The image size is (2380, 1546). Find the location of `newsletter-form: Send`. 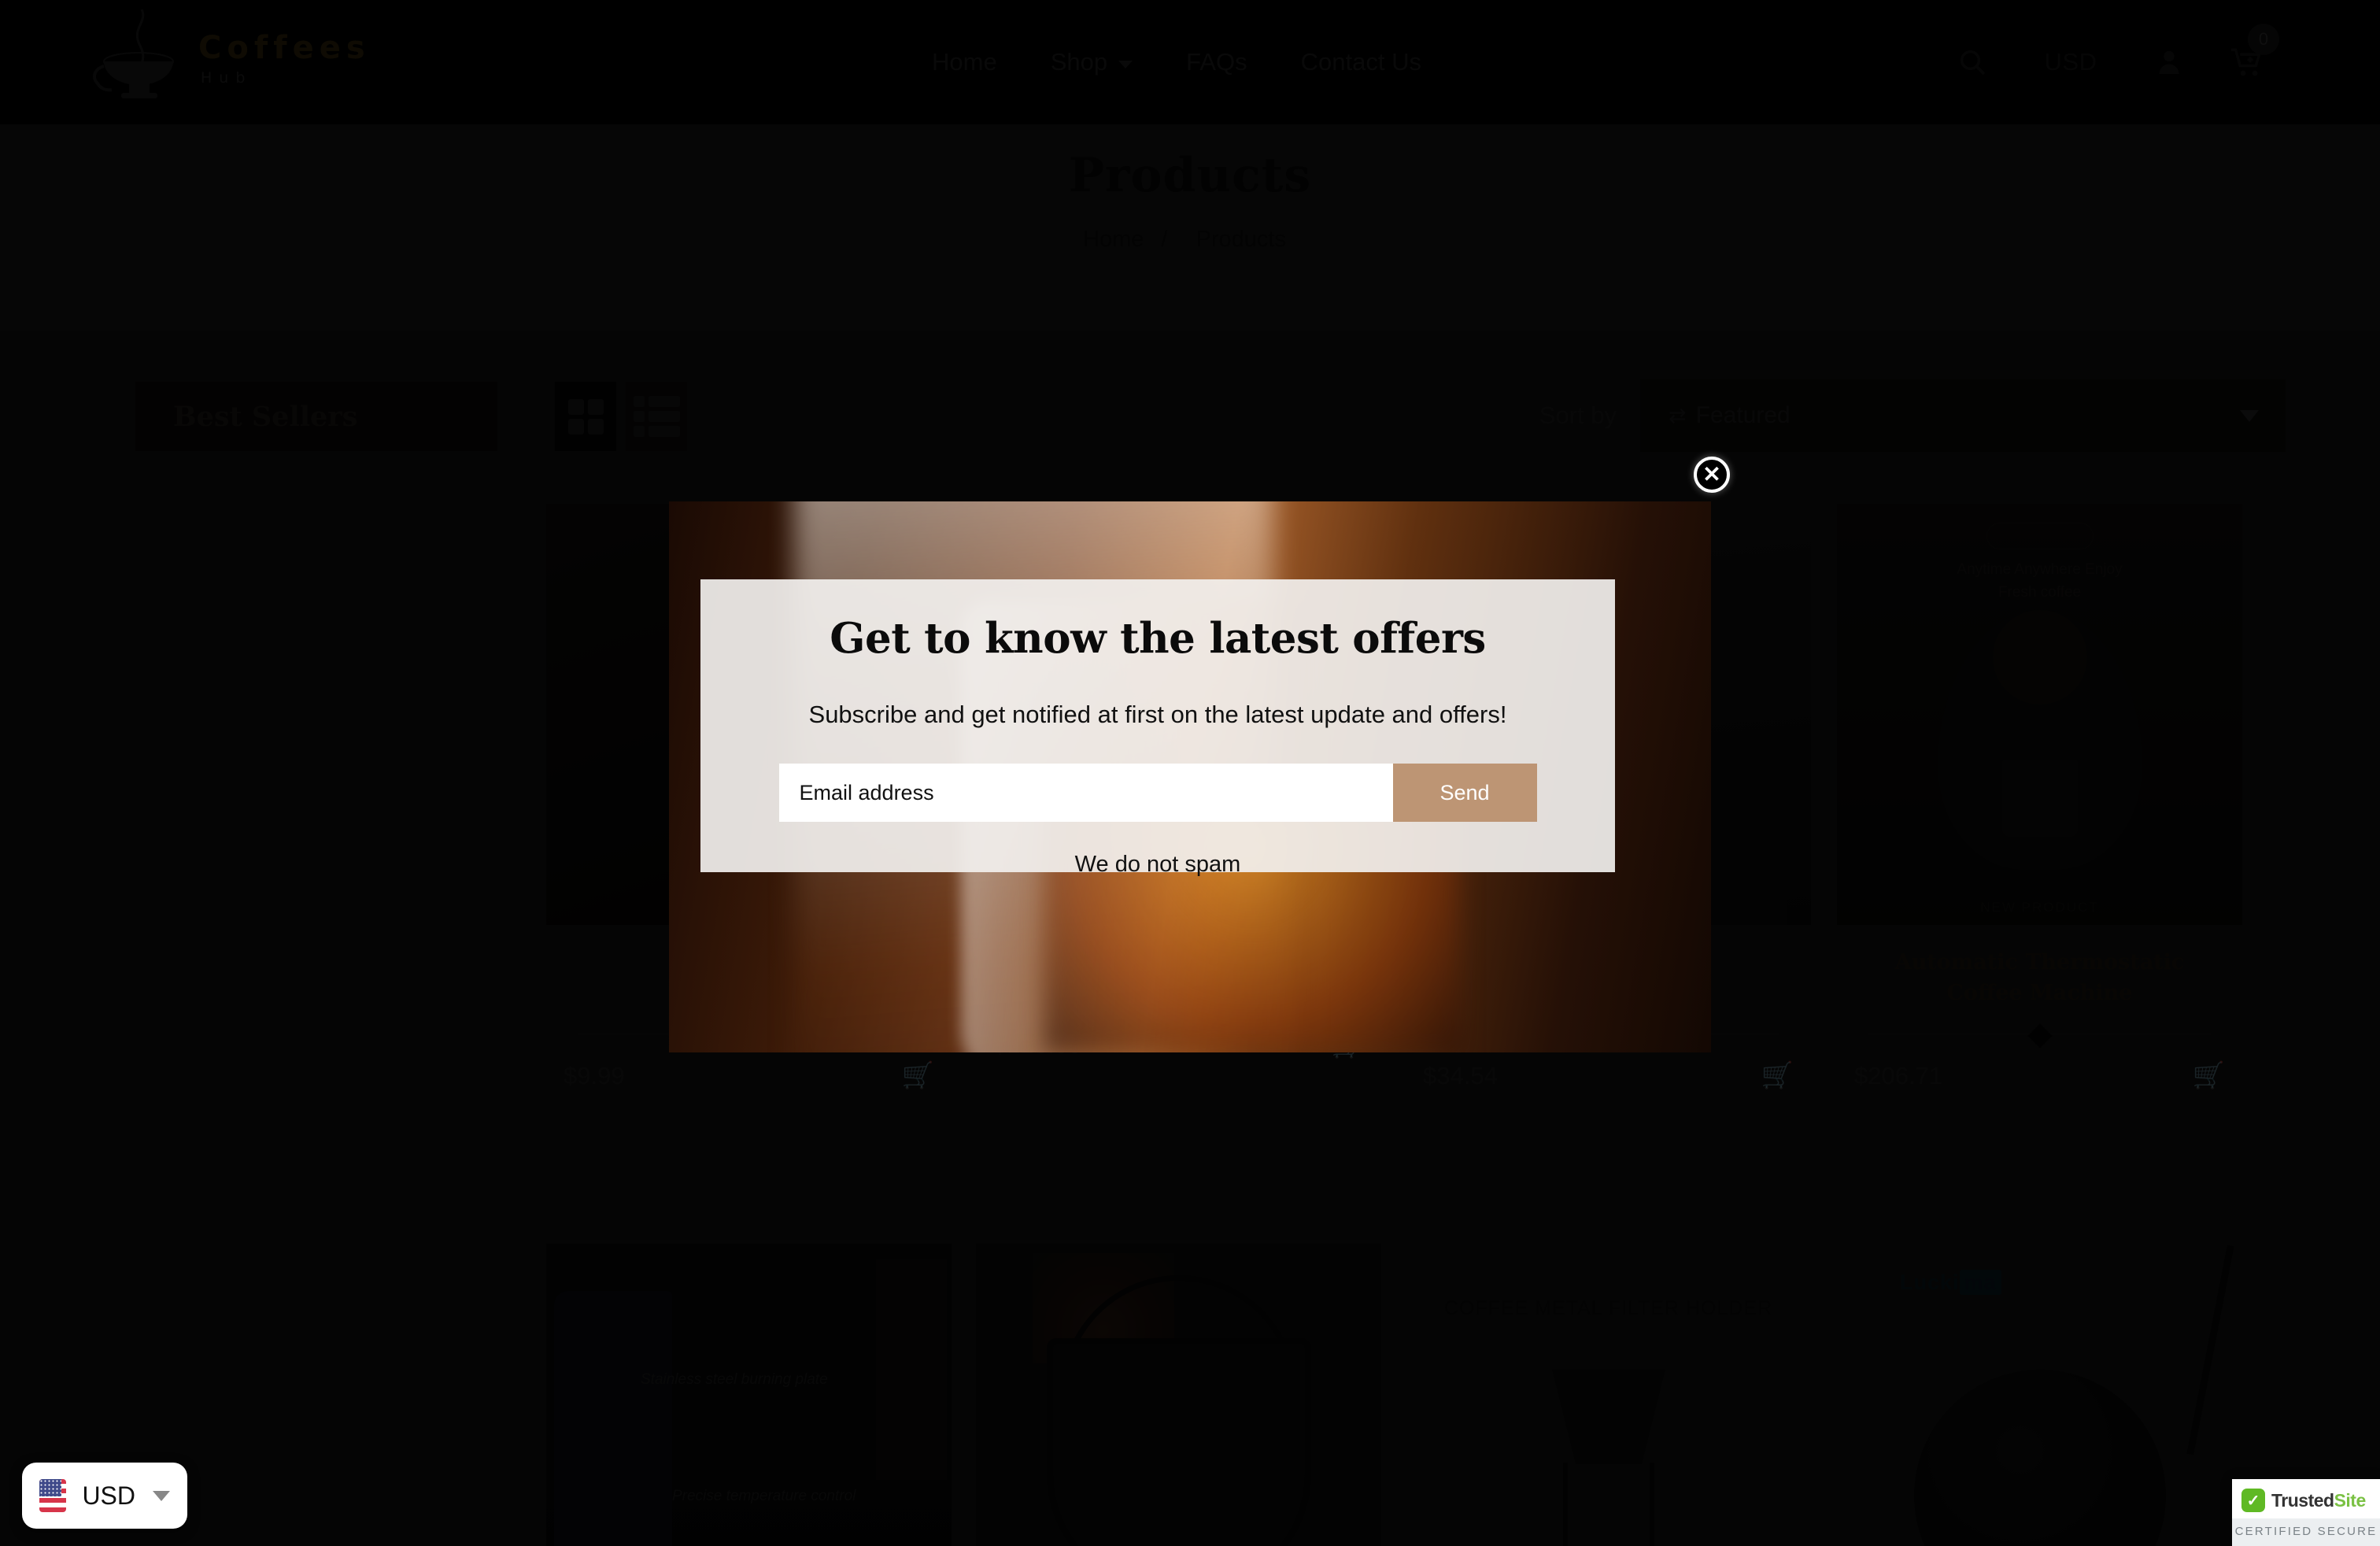

newsletter-form: Send is located at coordinates (1157, 793).